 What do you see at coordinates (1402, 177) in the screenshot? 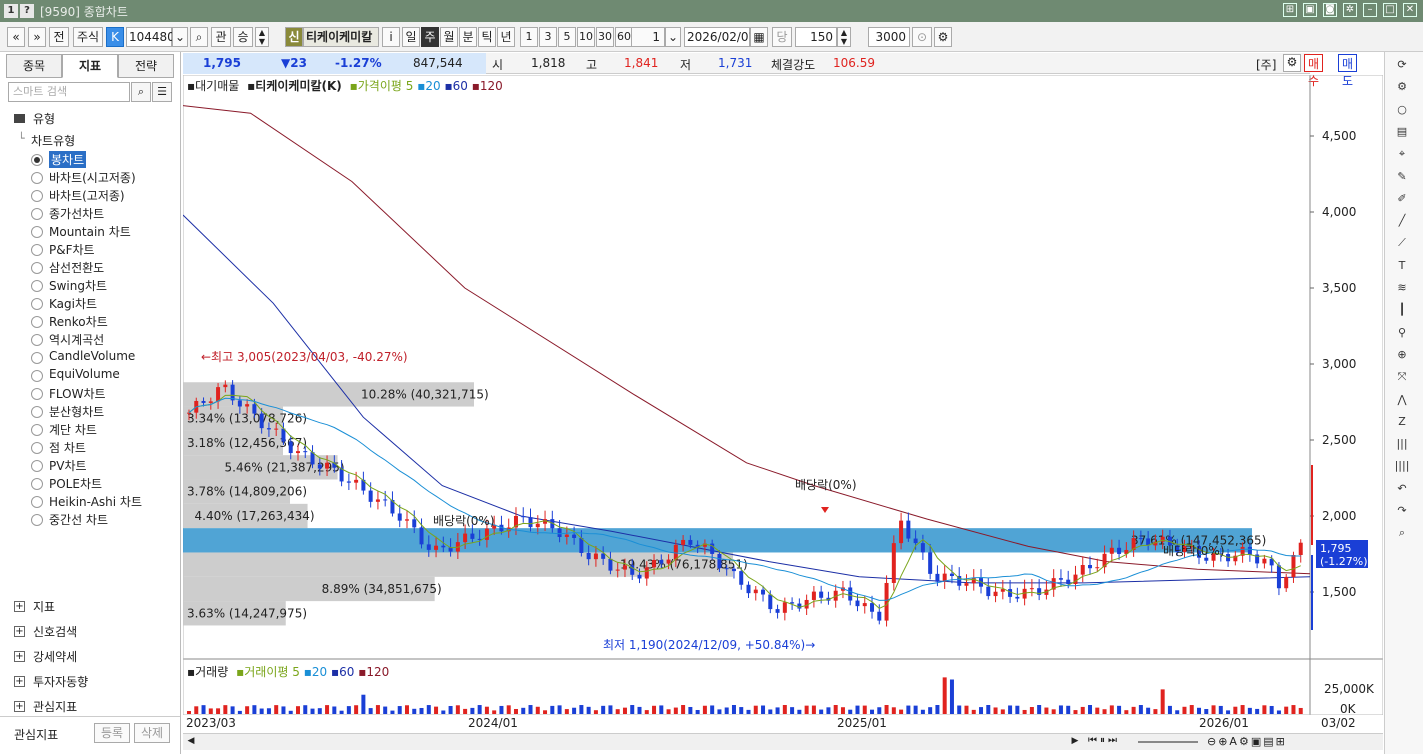
I see `pencil-icon: ✎` at bounding box center [1402, 177].